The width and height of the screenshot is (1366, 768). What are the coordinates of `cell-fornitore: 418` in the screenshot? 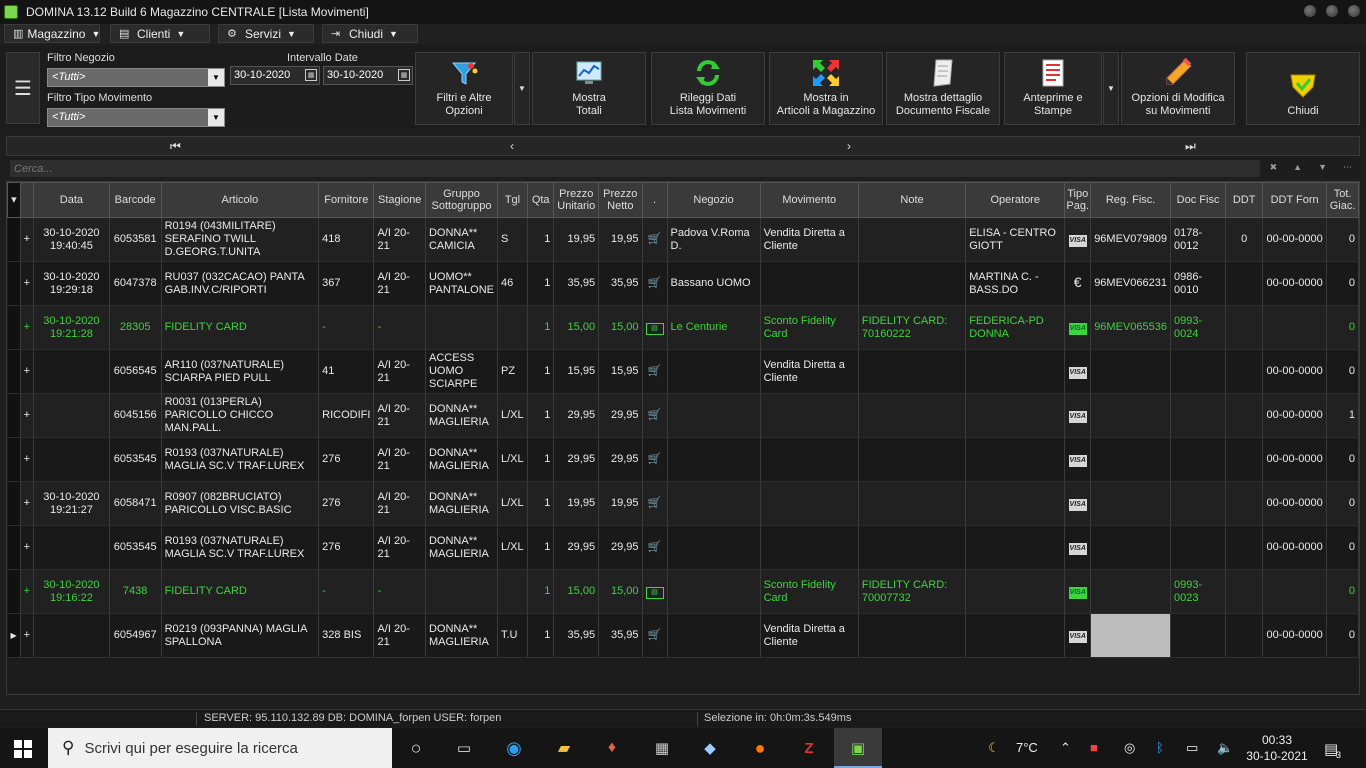 It's located at (346, 239).